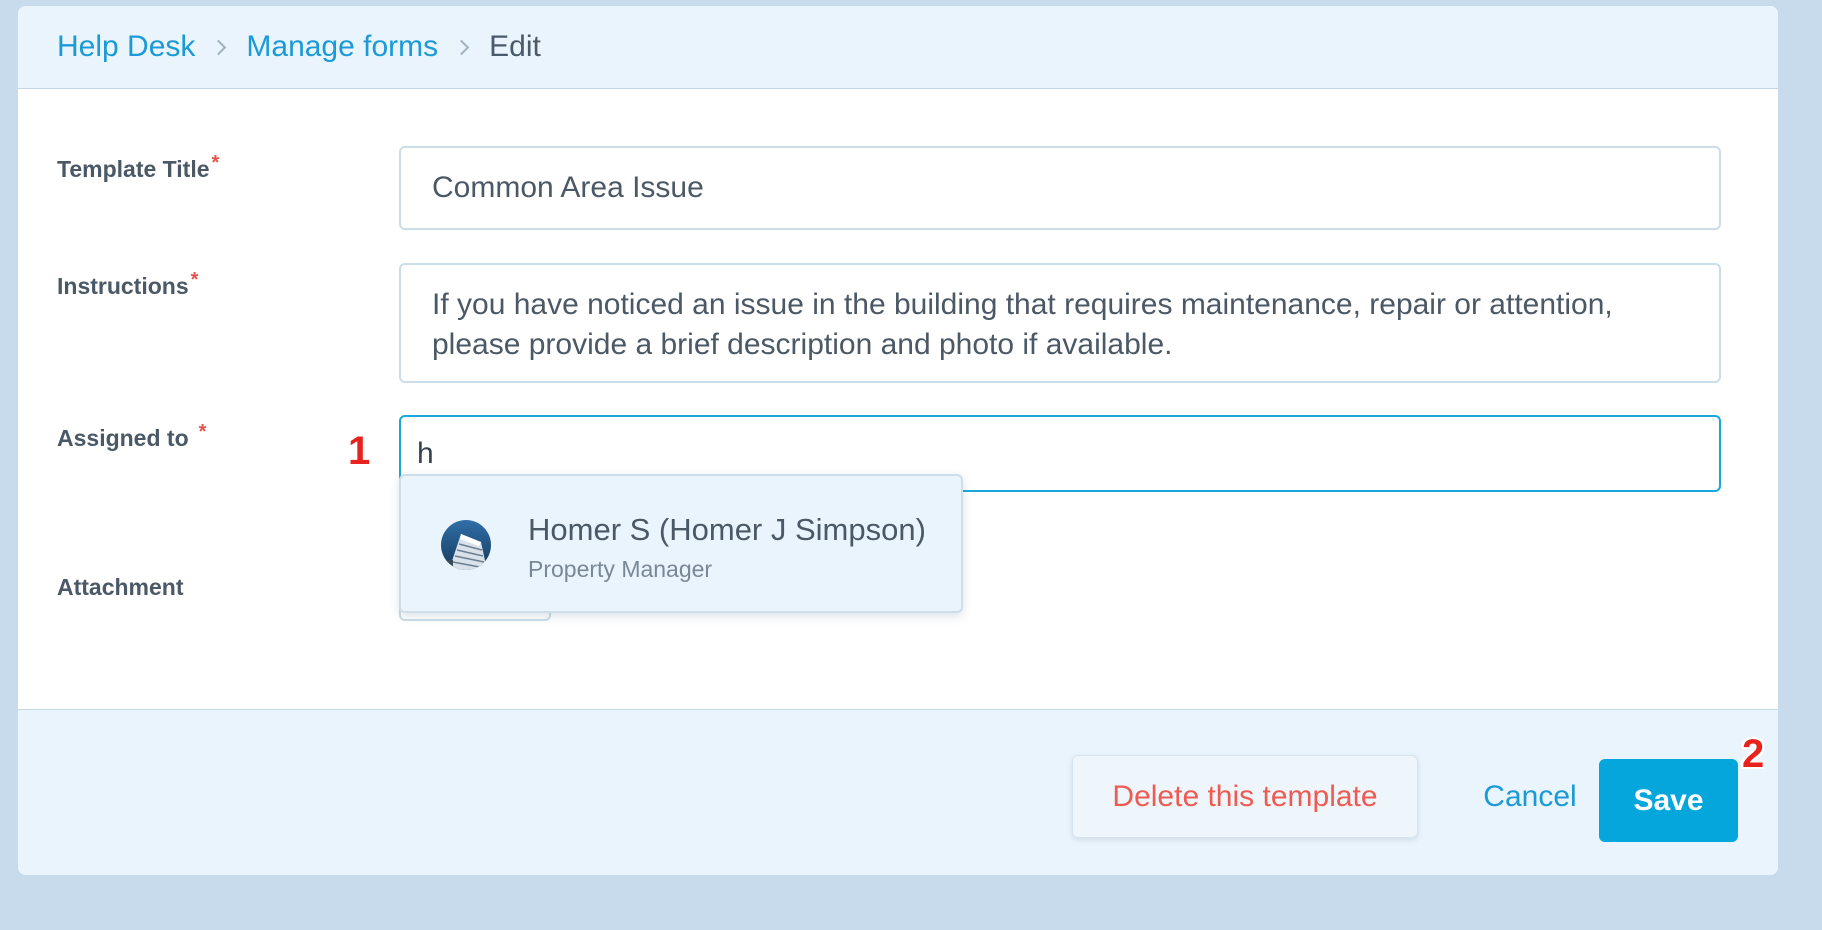 The height and width of the screenshot is (930, 1822). What do you see at coordinates (123, 286) in the screenshot?
I see `instructions-label-text: Instructions` at bounding box center [123, 286].